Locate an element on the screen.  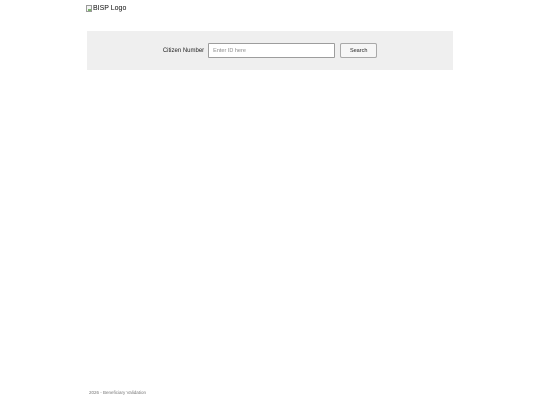
citizen-number-label: Citizen Number is located at coordinates (183, 50).